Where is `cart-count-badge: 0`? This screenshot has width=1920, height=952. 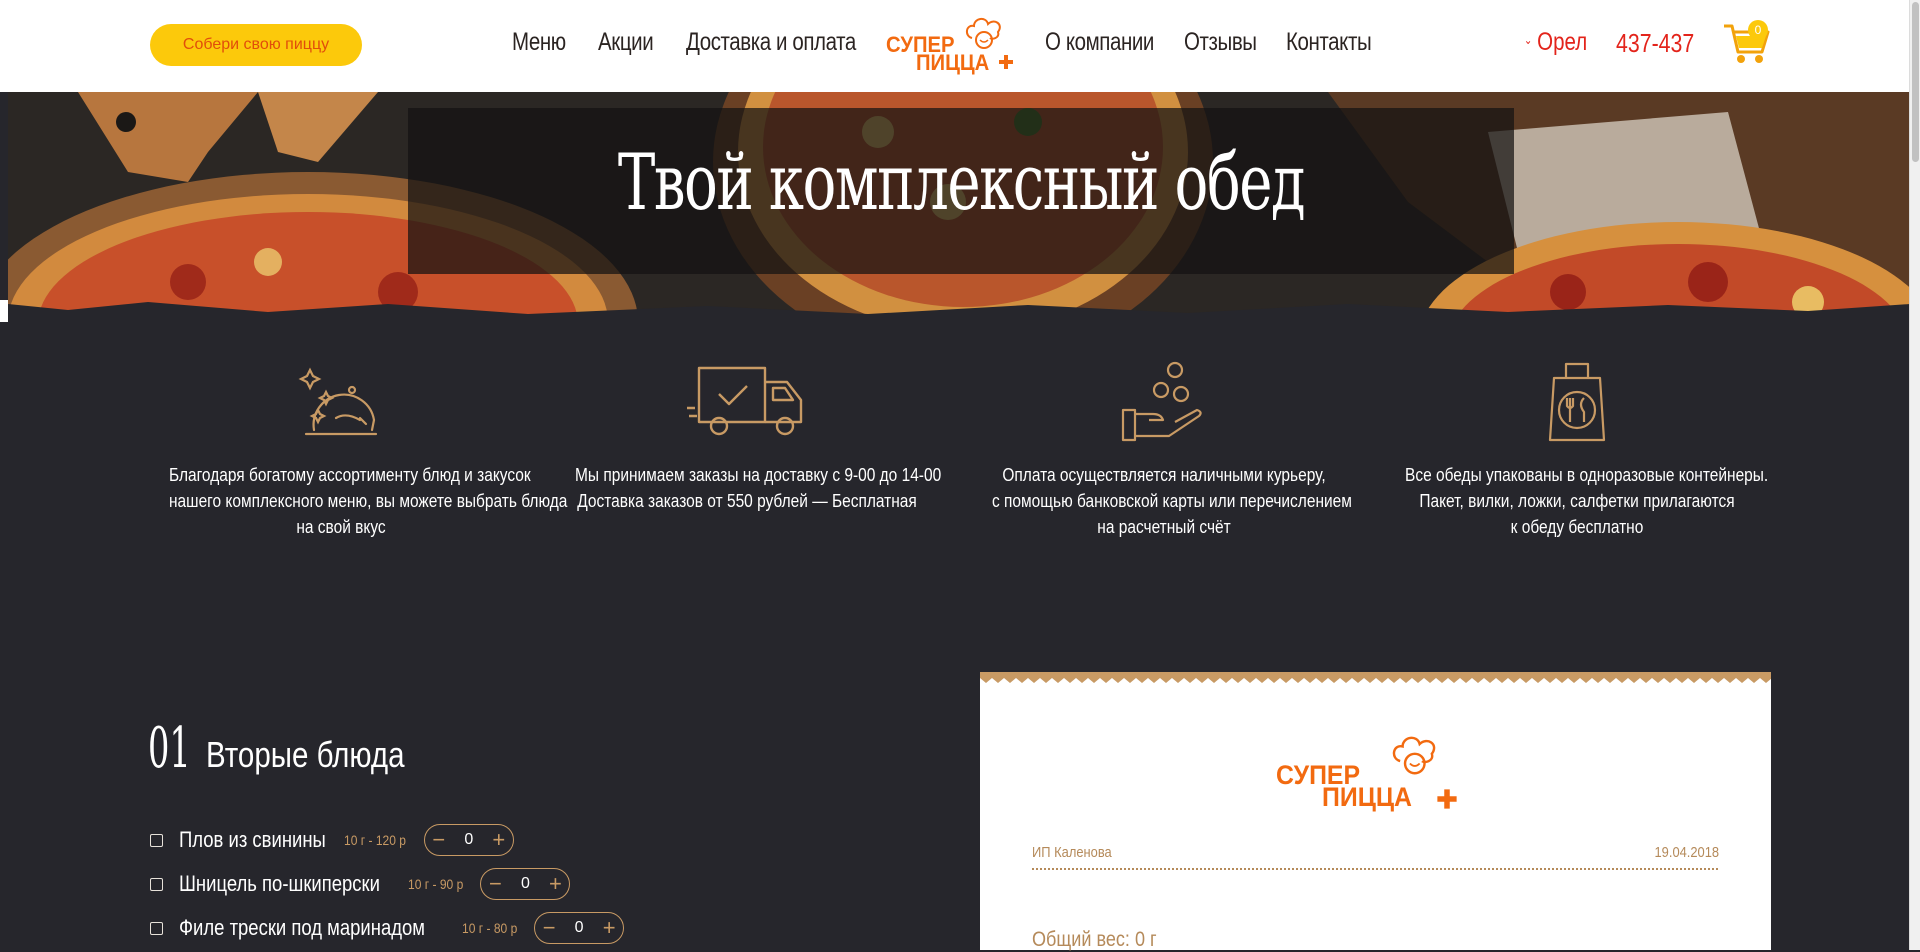
cart-count-badge: 0 is located at coordinates (1758, 30).